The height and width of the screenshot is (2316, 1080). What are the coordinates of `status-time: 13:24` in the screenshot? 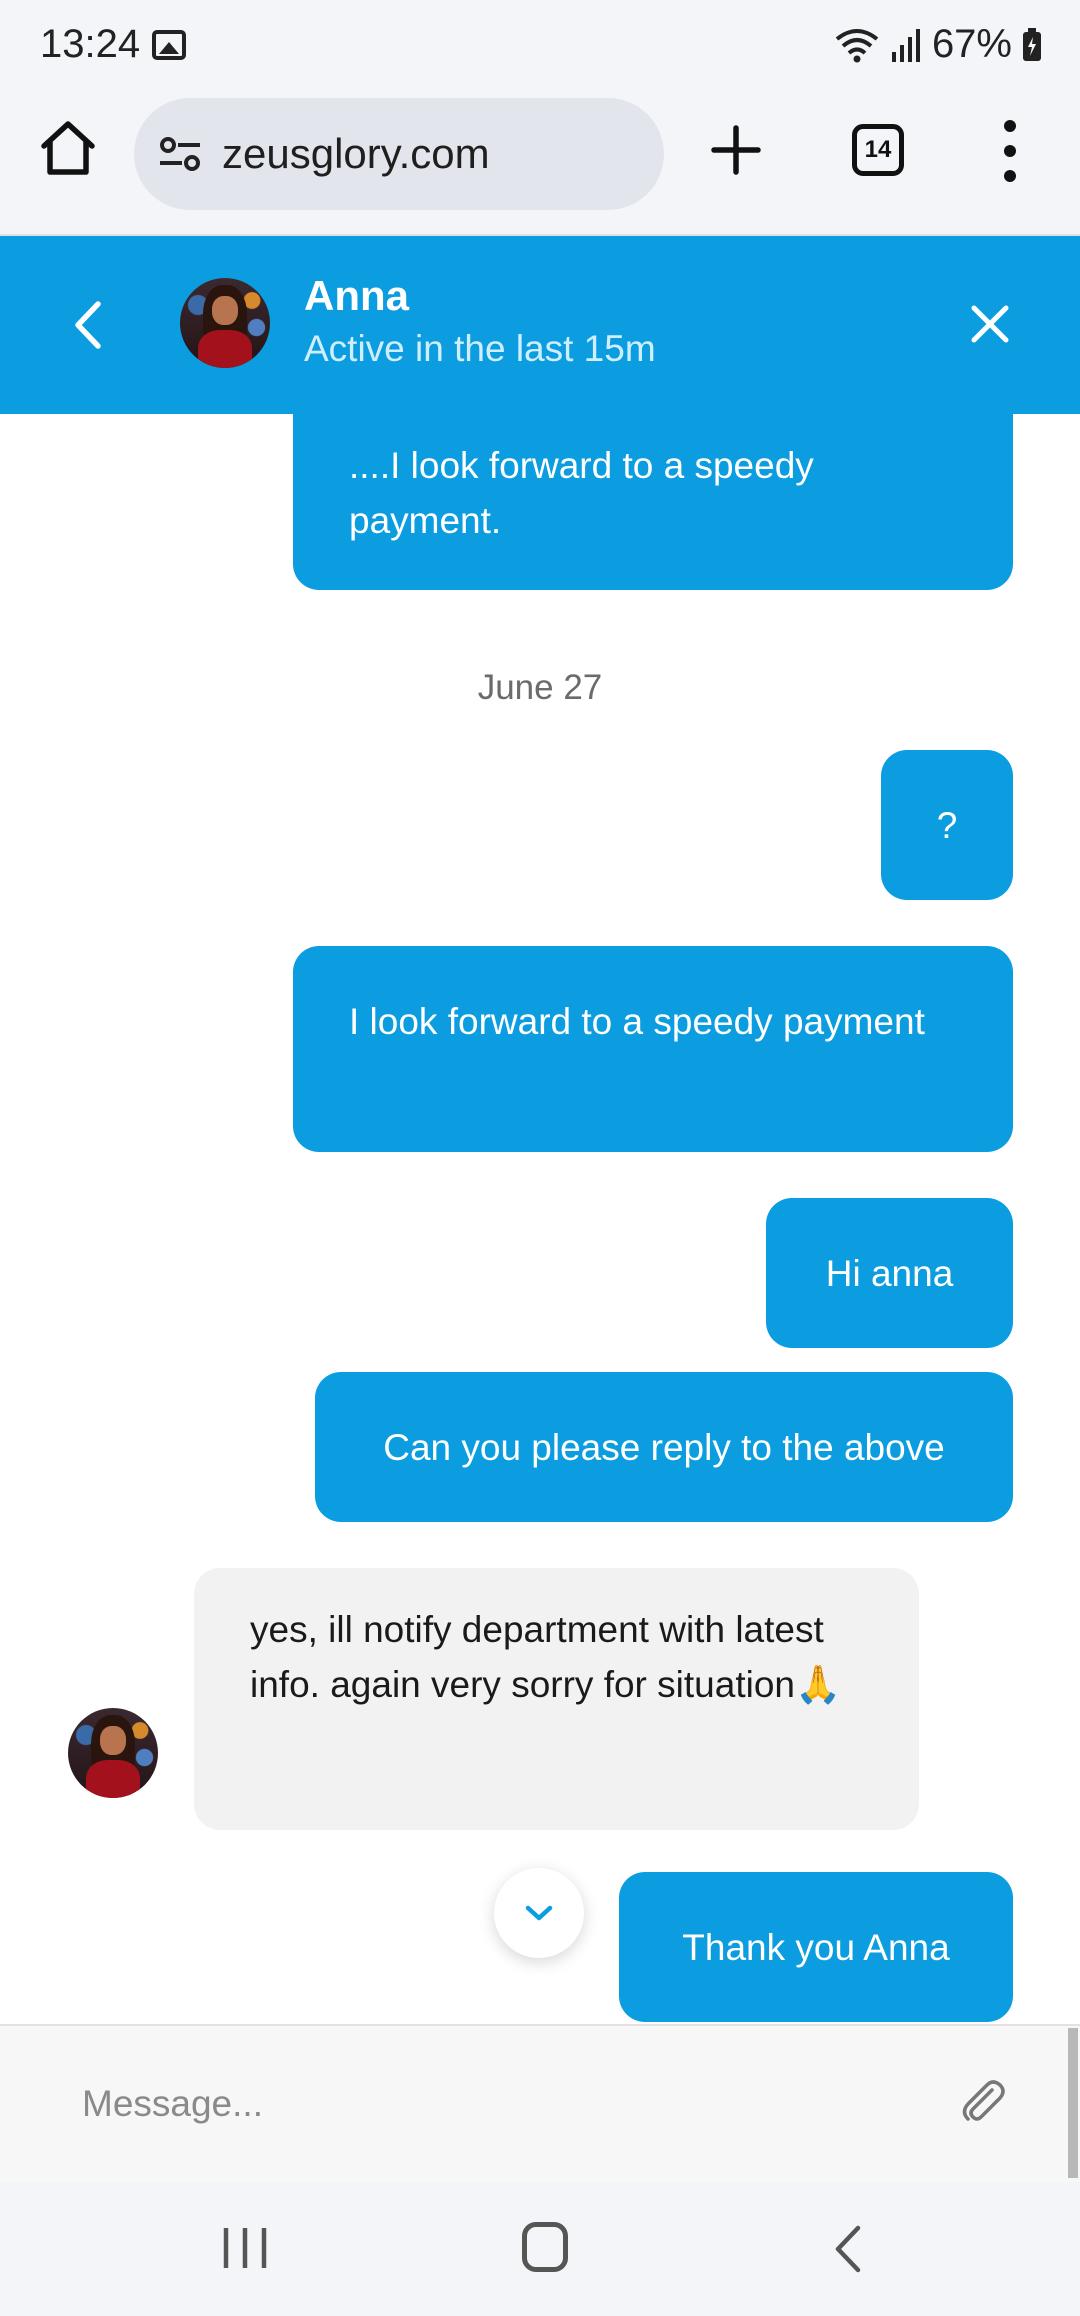 It's located at (90, 44).